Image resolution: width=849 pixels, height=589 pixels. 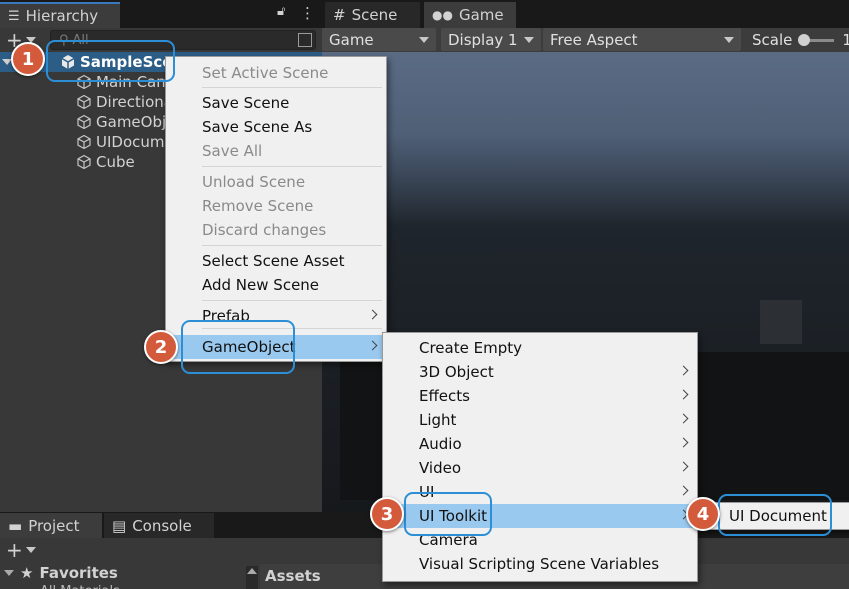 What do you see at coordinates (540, 564) in the screenshot?
I see `menu-item-visual-scripting-scene-variables: Visual Scripting Scene Variables` at bounding box center [540, 564].